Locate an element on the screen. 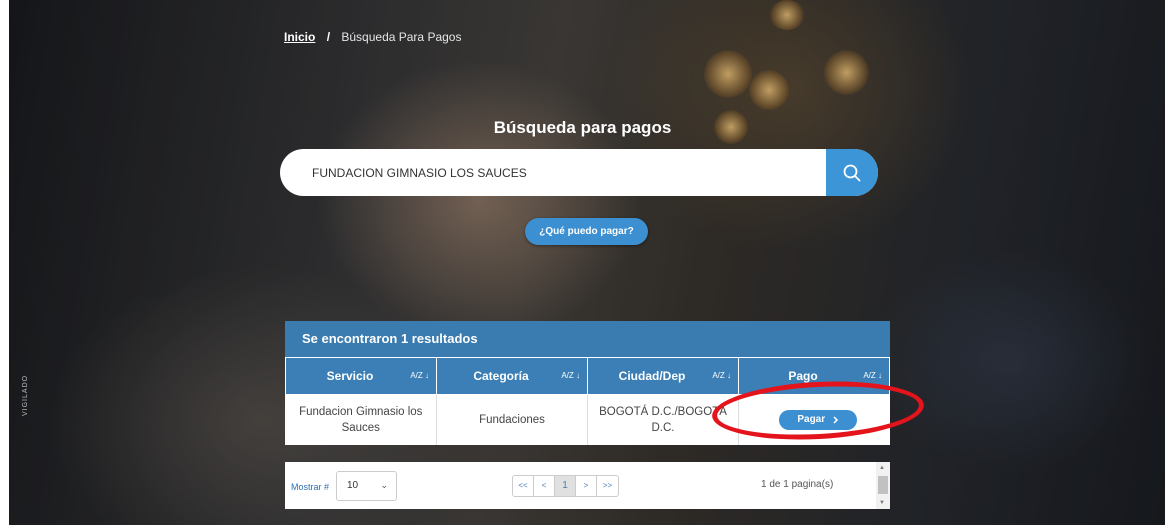  search-icon is located at coordinates (852, 172).